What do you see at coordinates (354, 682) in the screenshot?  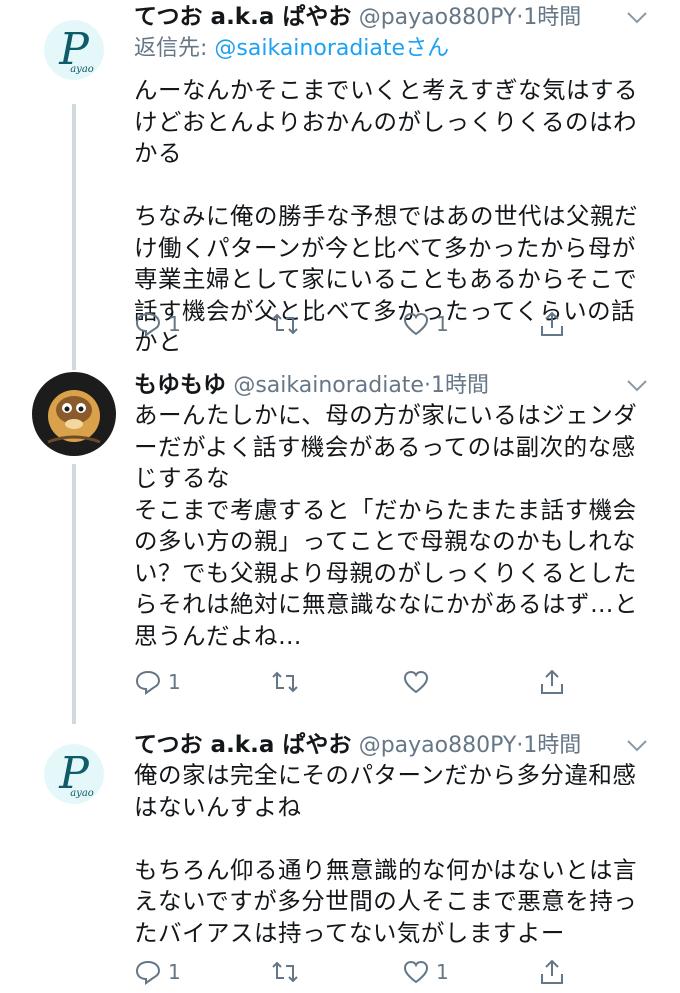 I see `tweet-actions: 1` at bounding box center [354, 682].